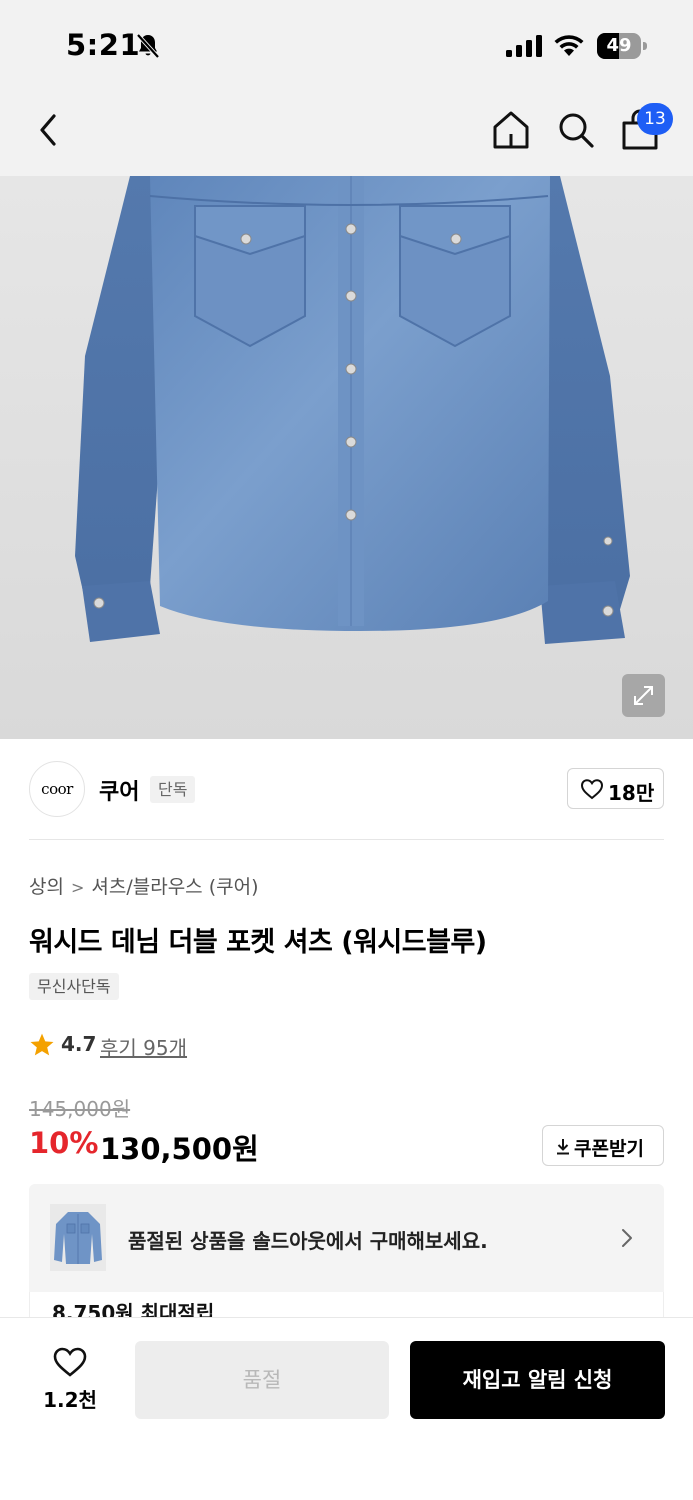 The height and width of the screenshot is (1500, 693). I want to click on brand-exclusive-tag: 단독, so click(173, 789).